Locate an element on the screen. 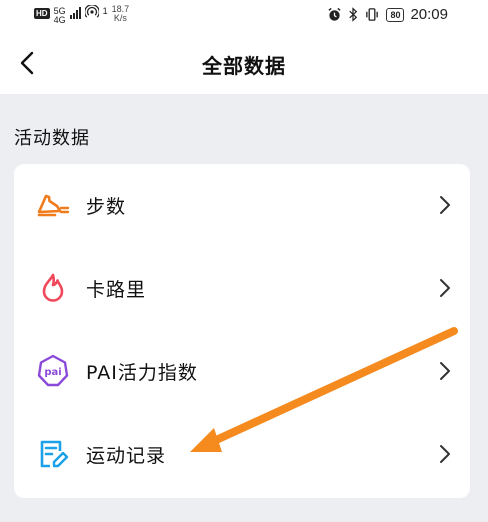 Image resolution: width=488 pixels, height=522 pixels. status-right: 80 20:09 is located at coordinates (387, 14).